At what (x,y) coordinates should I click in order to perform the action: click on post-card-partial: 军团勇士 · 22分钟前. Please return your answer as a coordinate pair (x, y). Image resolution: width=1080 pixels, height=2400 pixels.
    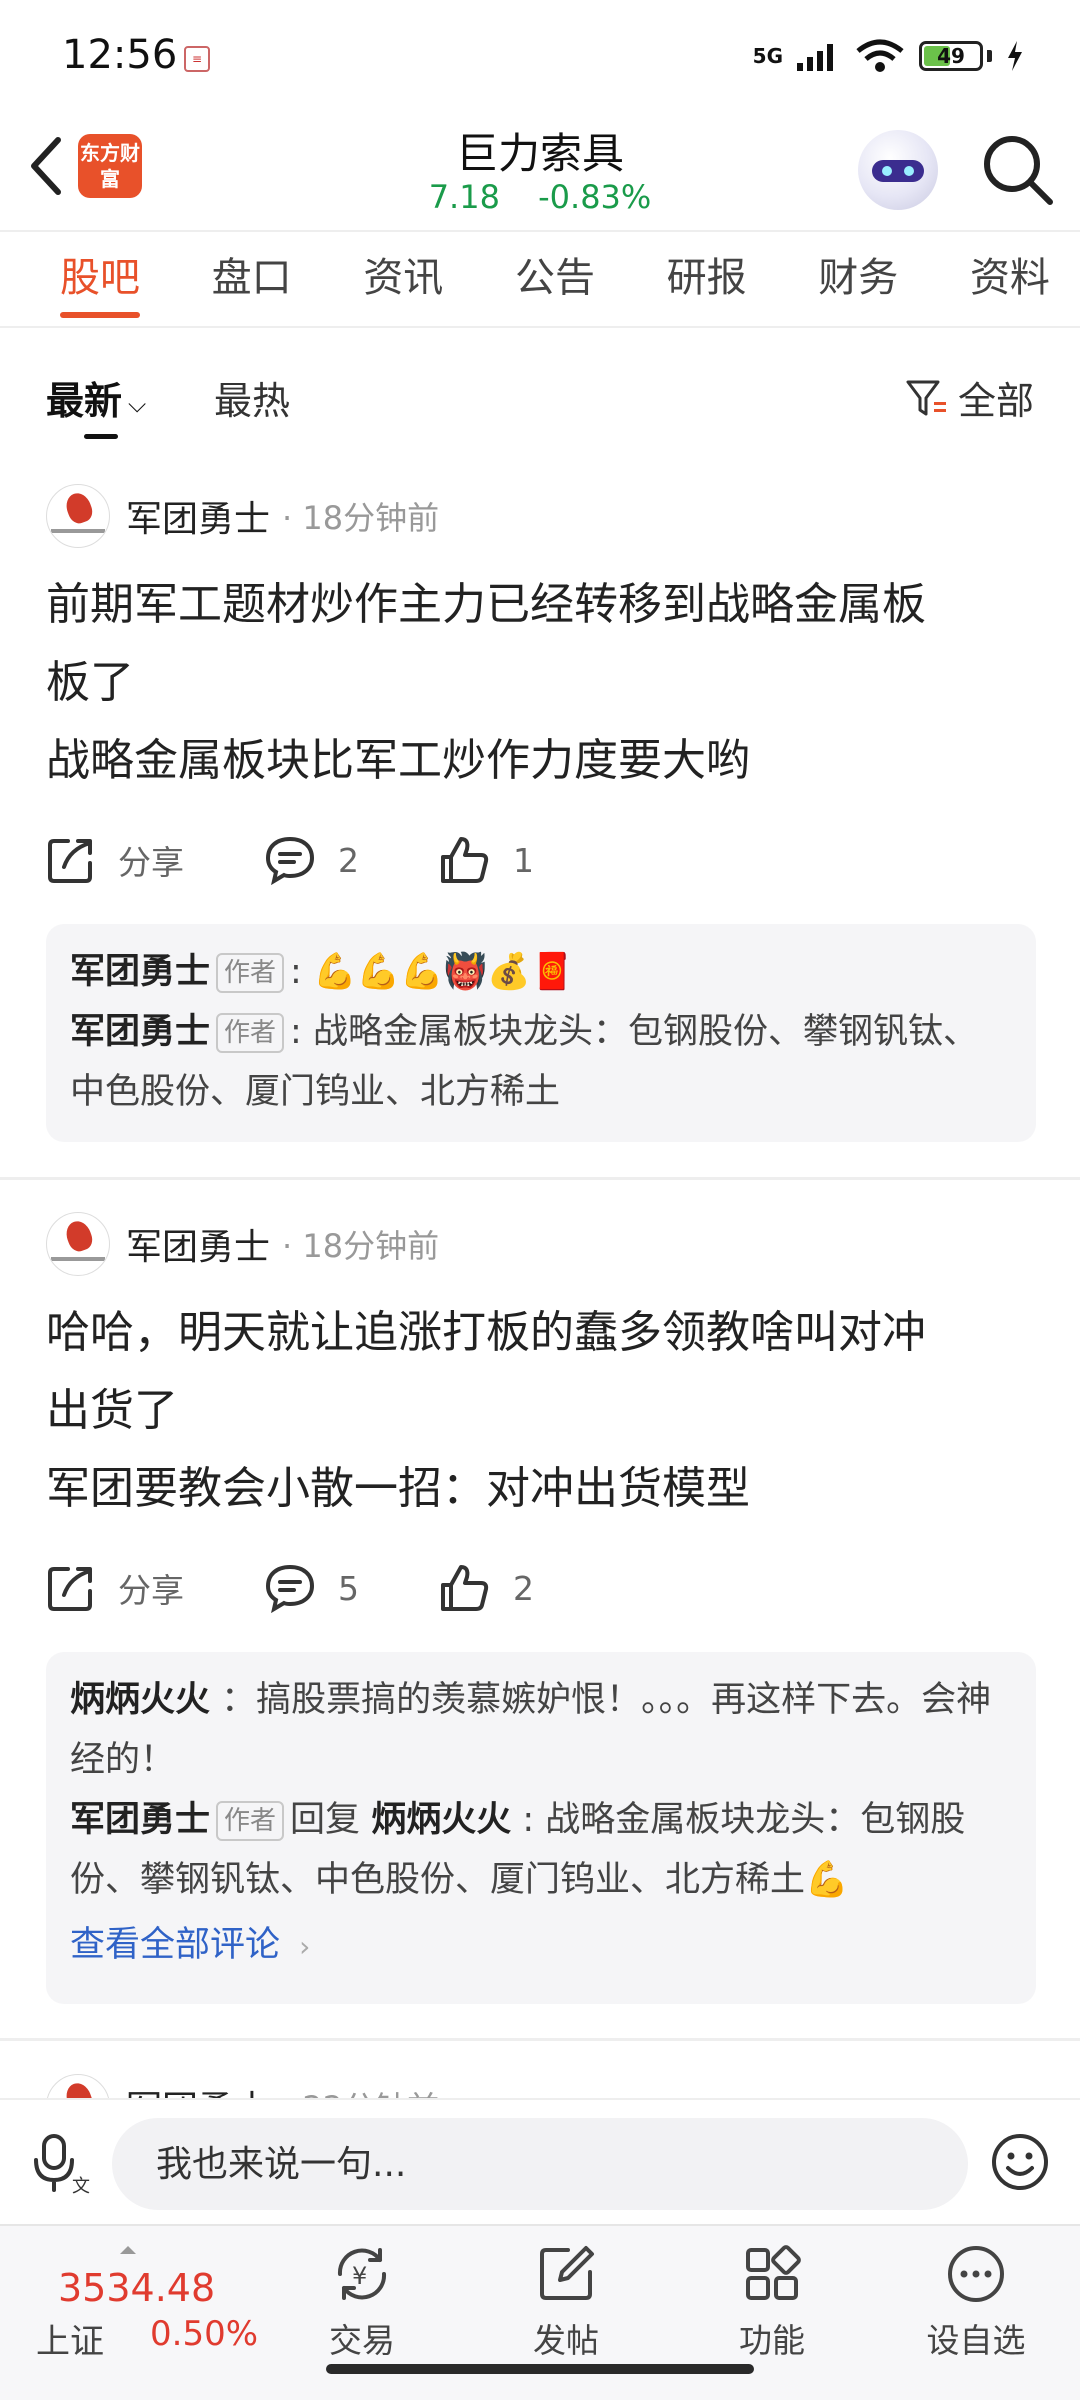
    Looking at the image, I should click on (540, 2086).